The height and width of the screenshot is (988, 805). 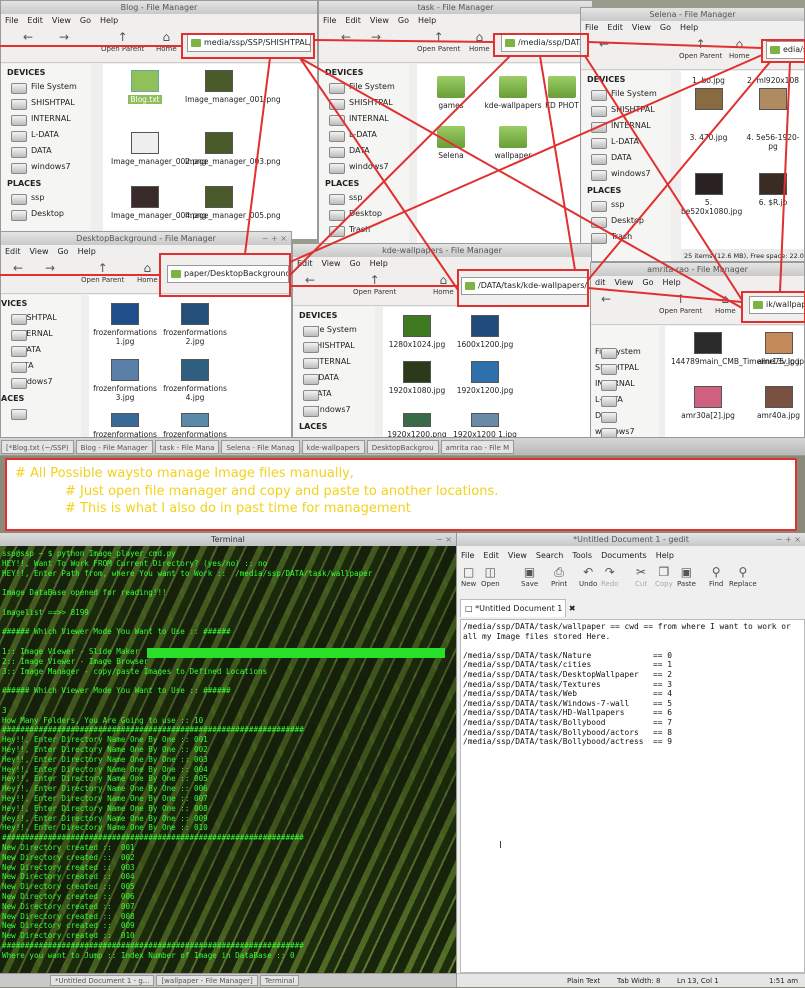 I want to click on terminal-line: New Directory created :: 007, so click(x=68, y=906).